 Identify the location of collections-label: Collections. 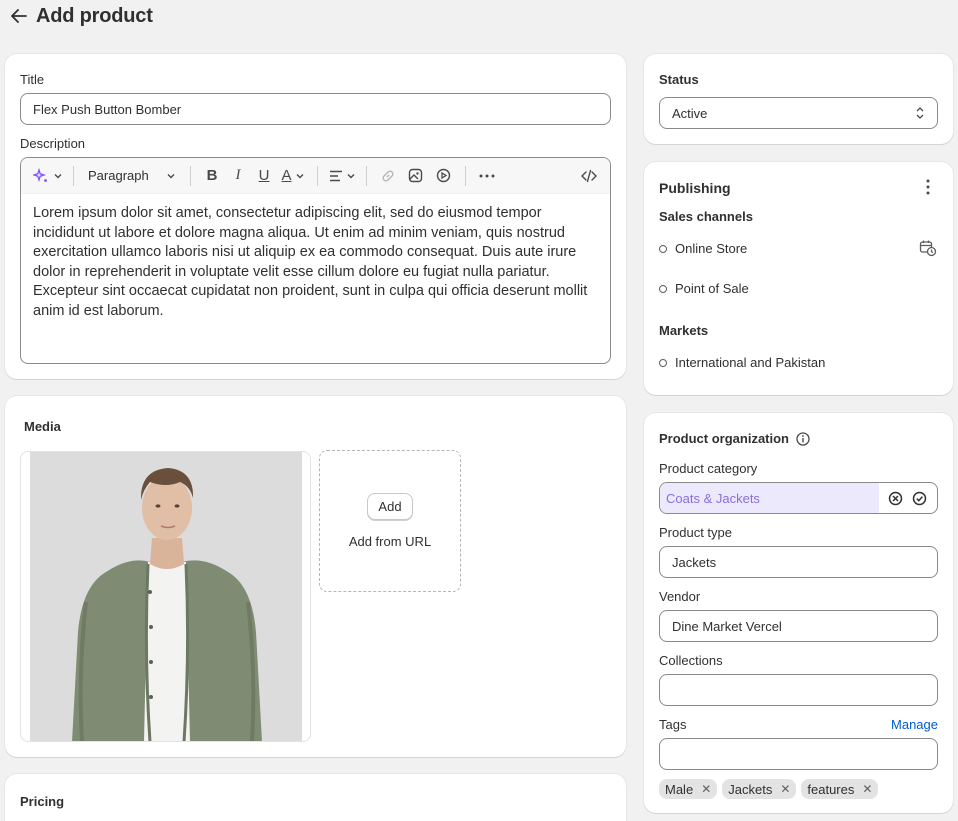
(691, 660).